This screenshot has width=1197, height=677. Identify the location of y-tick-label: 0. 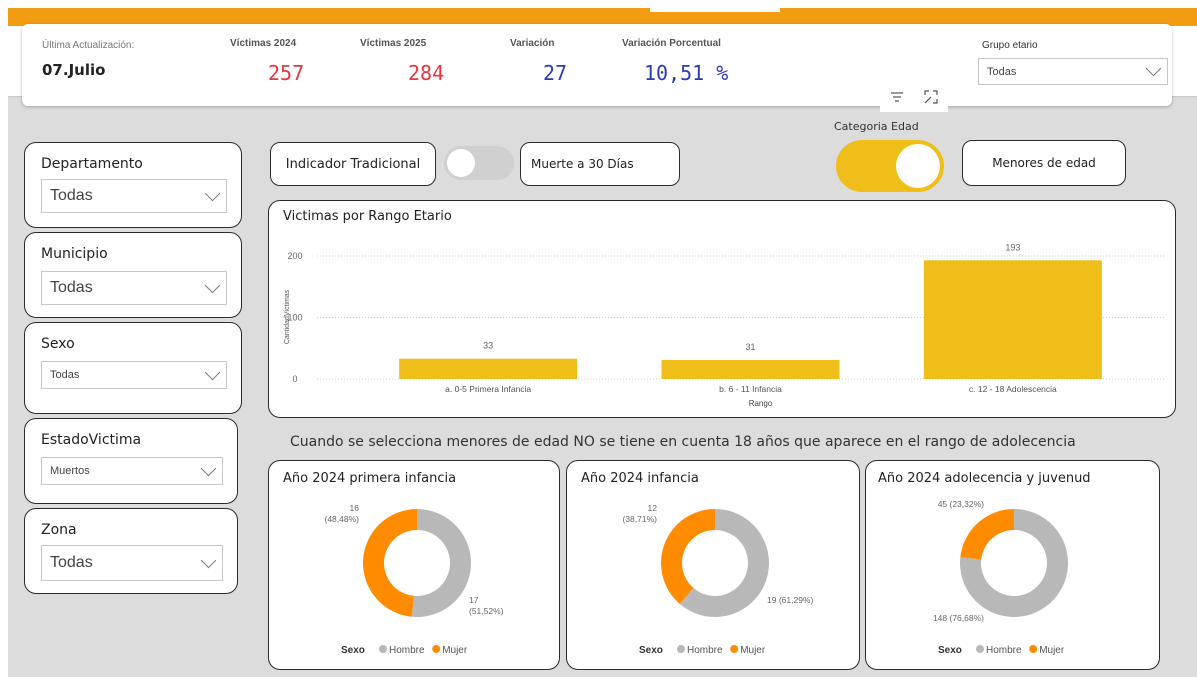
(294, 379).